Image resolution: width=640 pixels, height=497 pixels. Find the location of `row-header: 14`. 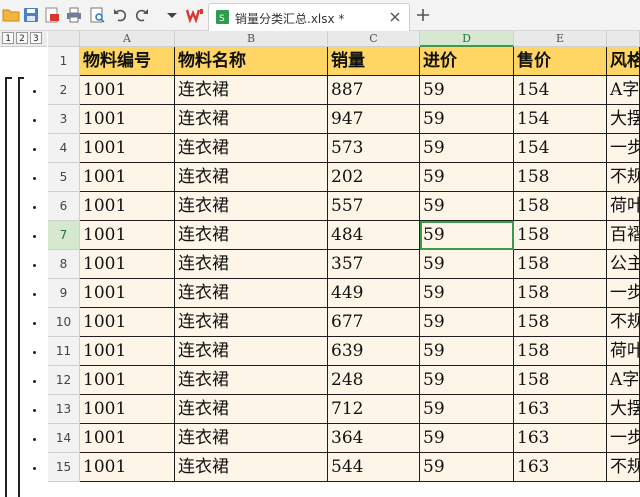

row-header: 14 is located at coordinates (64, 438).